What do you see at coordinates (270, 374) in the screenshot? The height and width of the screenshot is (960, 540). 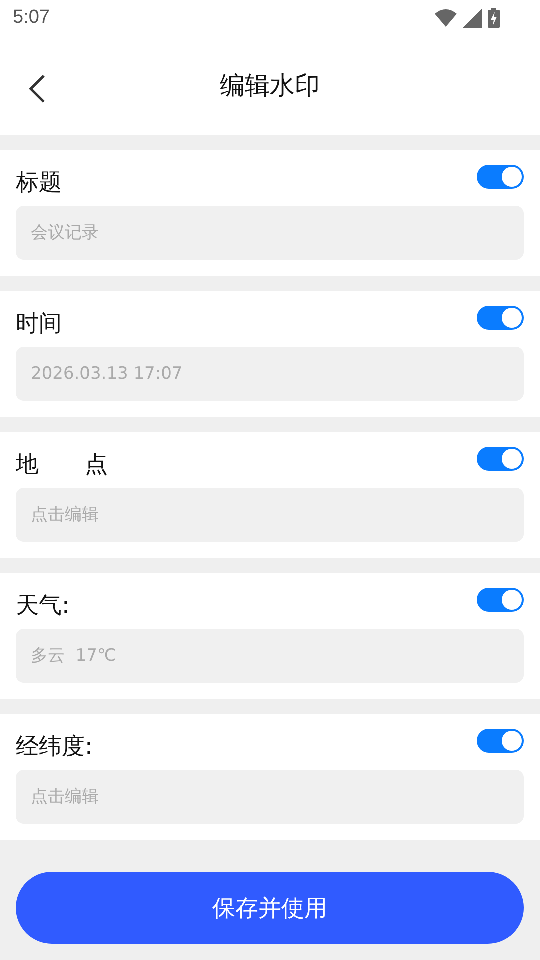 I see `input-field: 2026.03.13 17:07` at bounding box center [270, 374].